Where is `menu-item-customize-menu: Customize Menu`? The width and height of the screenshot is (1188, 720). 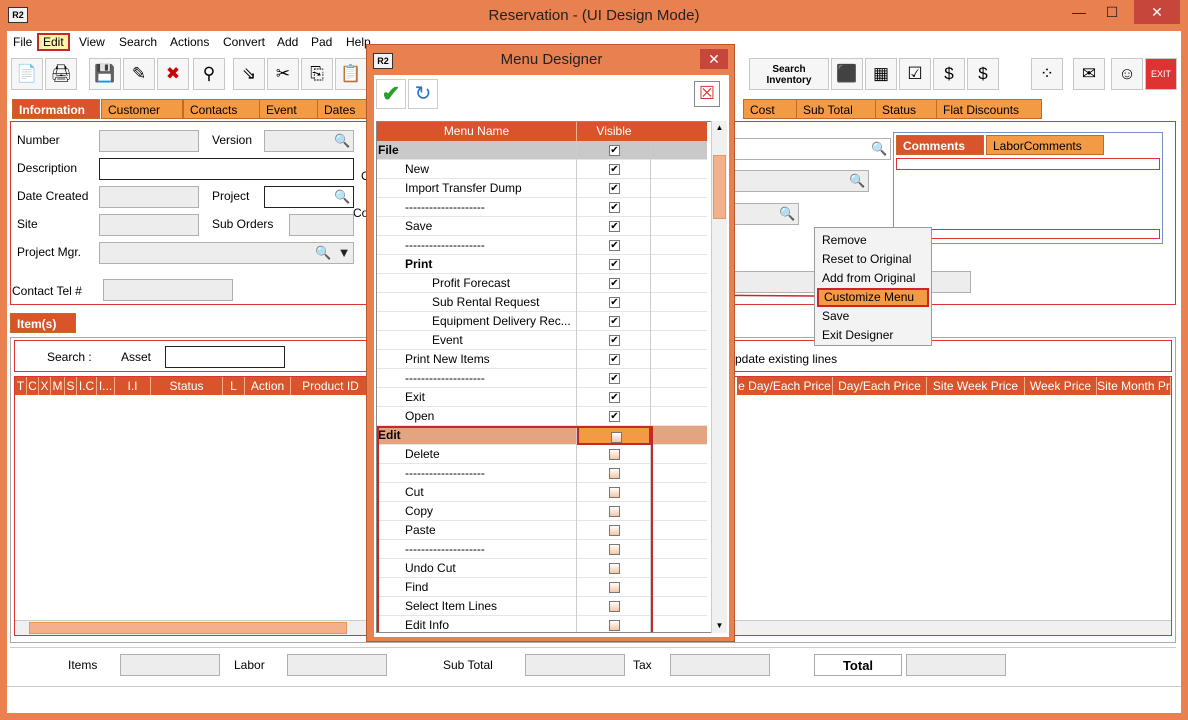 menu-item-customize-menu: Customize Menu is located at coordinates (873, 297).